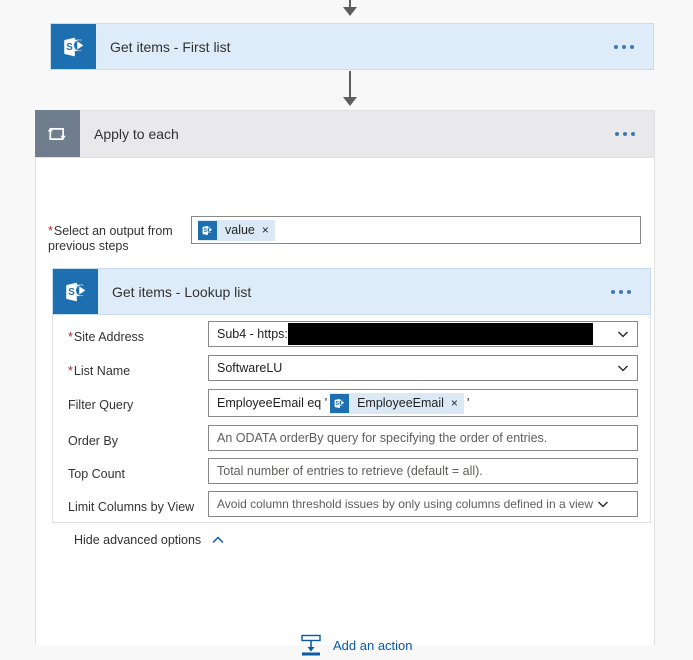  What do you see at coordinates (272, 403) in the screenshot?
I see `filter-query-prefix: EmployeeEmail eq '` at bounding box center [272, 403].